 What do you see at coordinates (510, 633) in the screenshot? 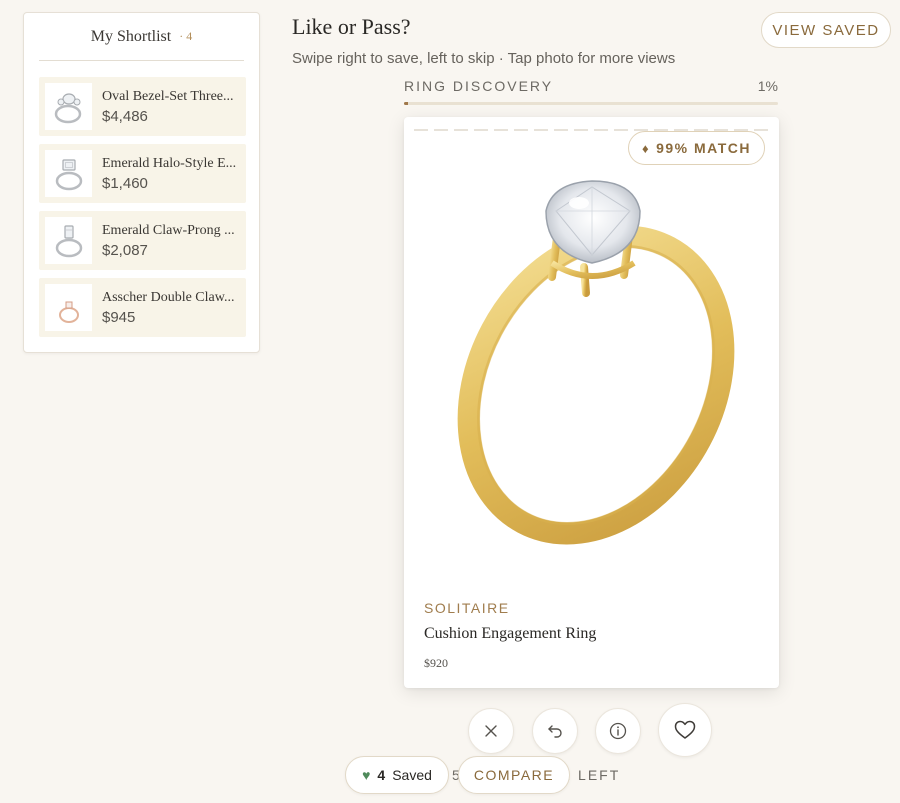
I see `ring-name: Cushion Engagement Ring` at bounding box center [510, 633].